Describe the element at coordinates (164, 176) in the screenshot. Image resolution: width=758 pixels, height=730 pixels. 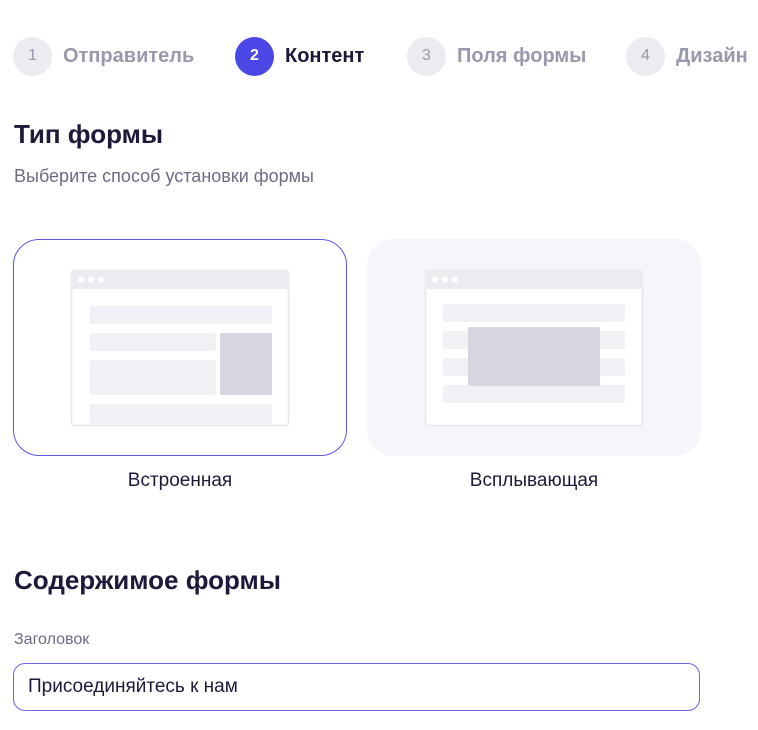
I see `form-type-subtitle: Выберите способ установки формы` at that location.